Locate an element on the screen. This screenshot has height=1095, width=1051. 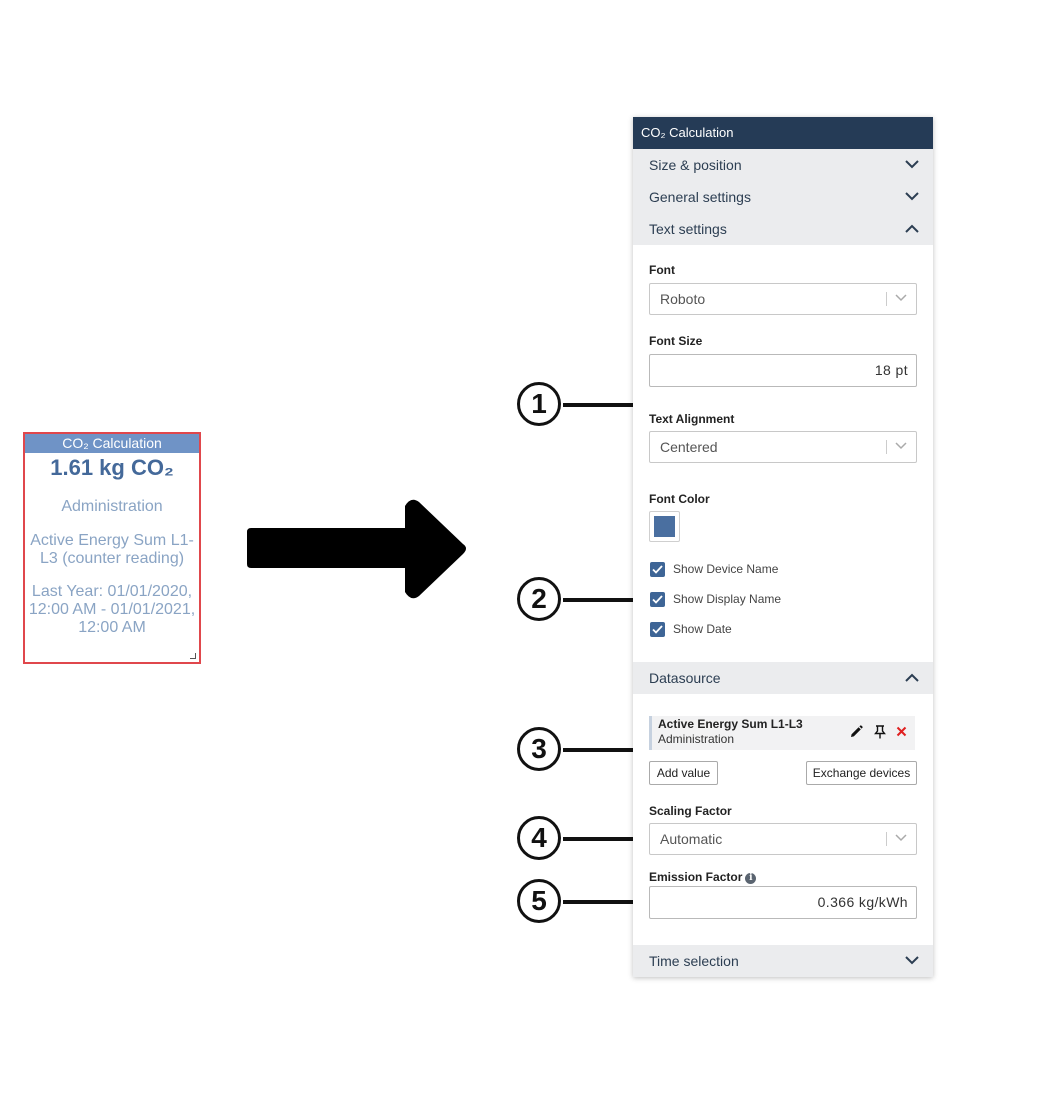
font-size-label: Font Size is located at coordinates (676, 341).